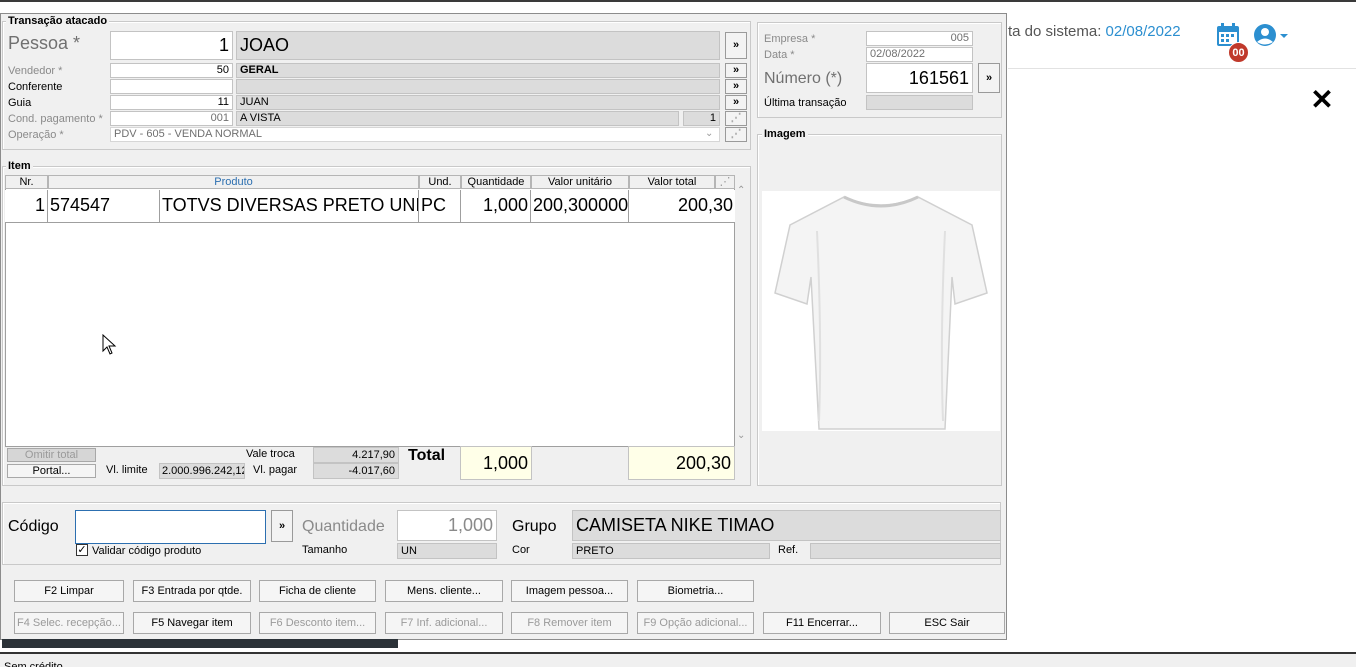 The height and width of the screenshot is (667, 1356). What do you see at coordinates (356, 455) in the screenshot?
I see `vale-troca-field: 4.217,90` at bounding box center [356, 455].